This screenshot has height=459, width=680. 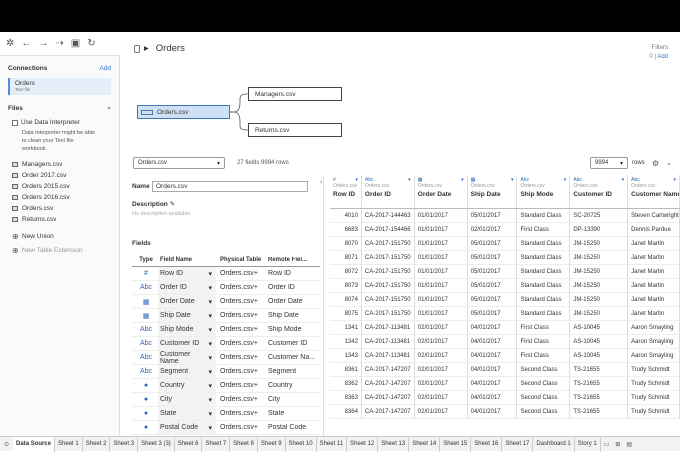 What do you see at coordinates (654, 229) in the screenshot?
I see `grid-cell: Dennis Pardue` at bounding box center [654, 229].